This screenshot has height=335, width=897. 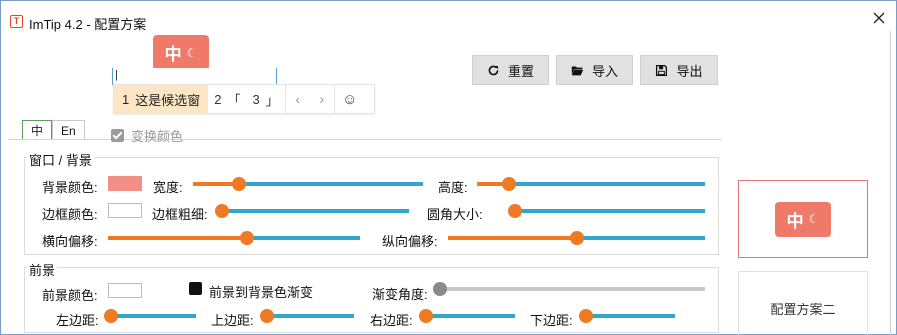 What do you see at coordinates (662, 70) in the screenshot?
I see `save-icon` at bounding box center [662, 70].